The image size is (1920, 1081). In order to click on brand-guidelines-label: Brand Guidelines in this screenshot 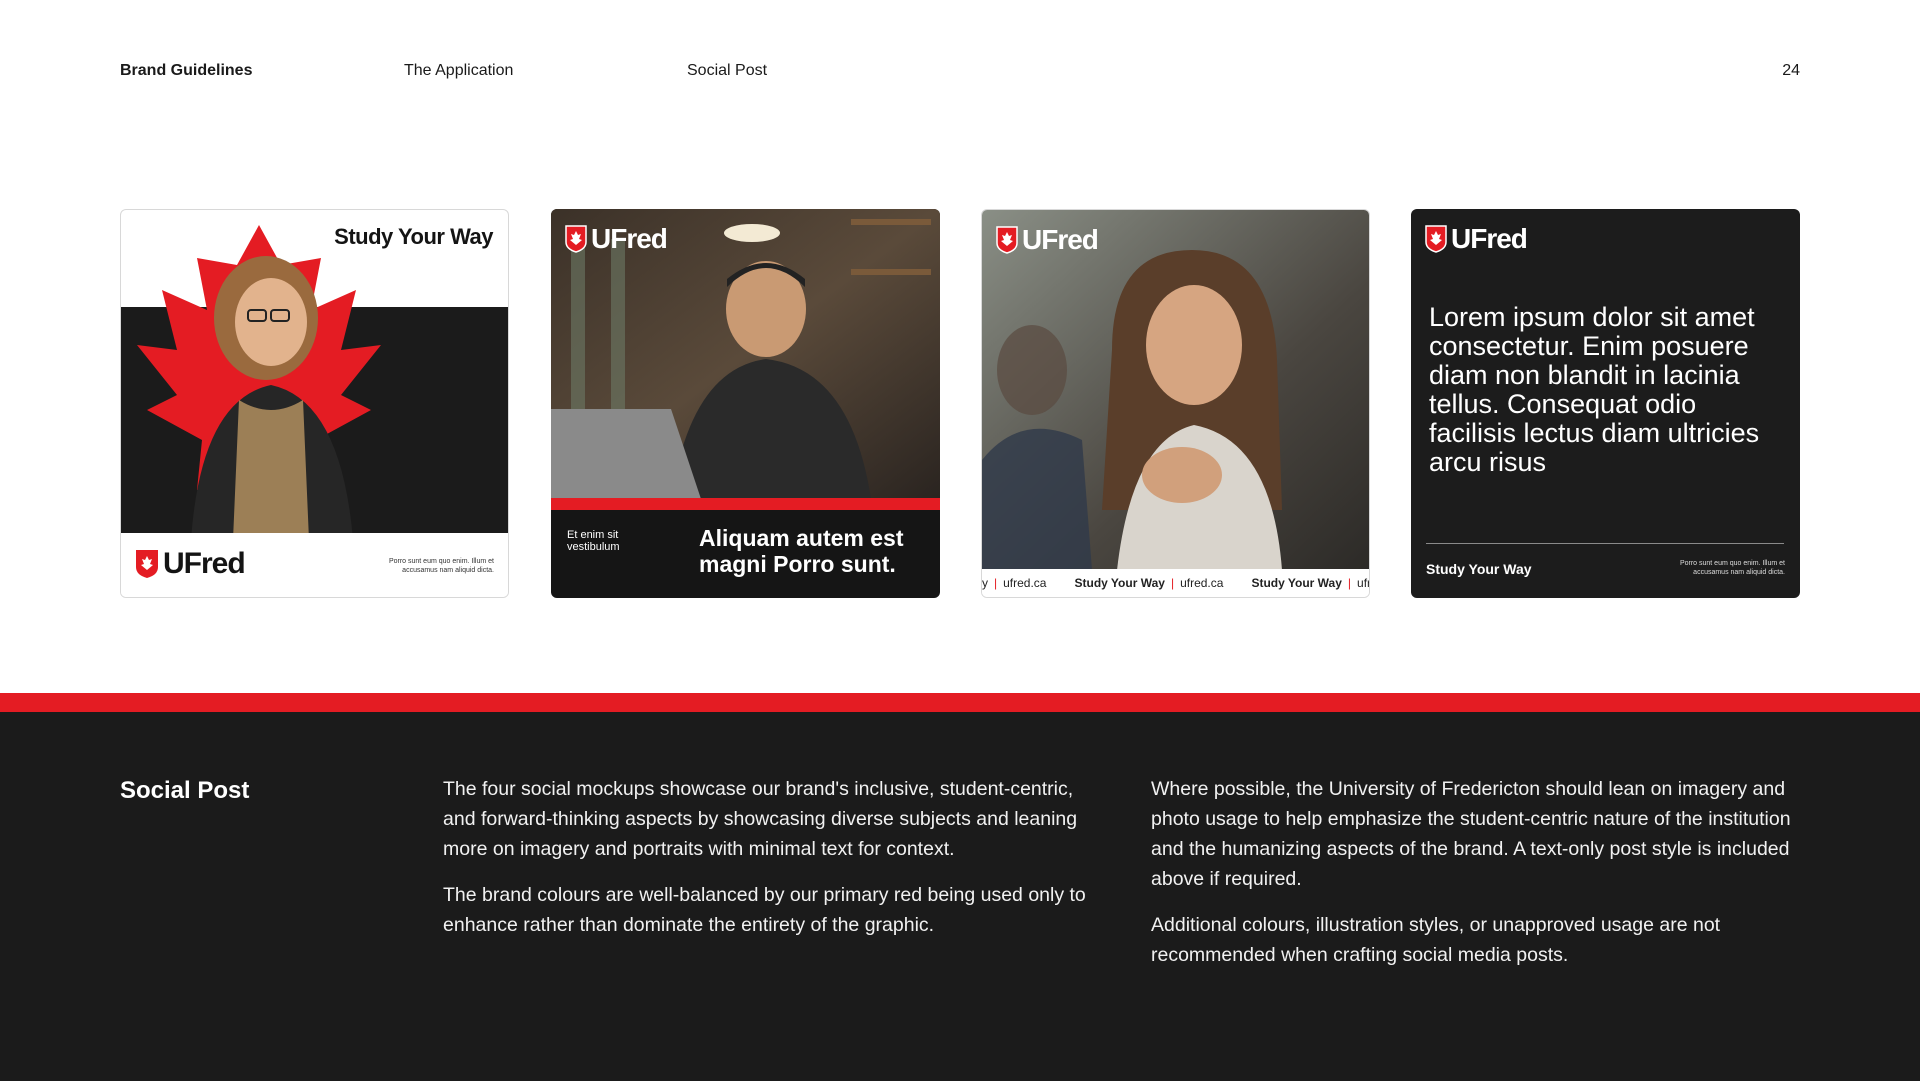, I will do `click(186, 70)`.